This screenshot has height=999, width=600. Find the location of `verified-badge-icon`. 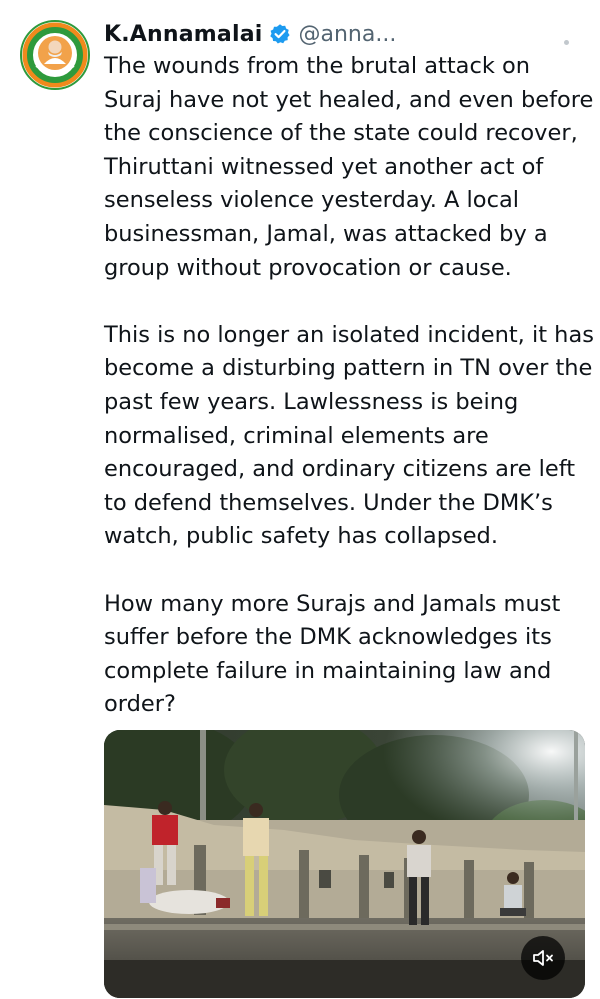

verified-badge-icon is located at coordinates (280, 34).